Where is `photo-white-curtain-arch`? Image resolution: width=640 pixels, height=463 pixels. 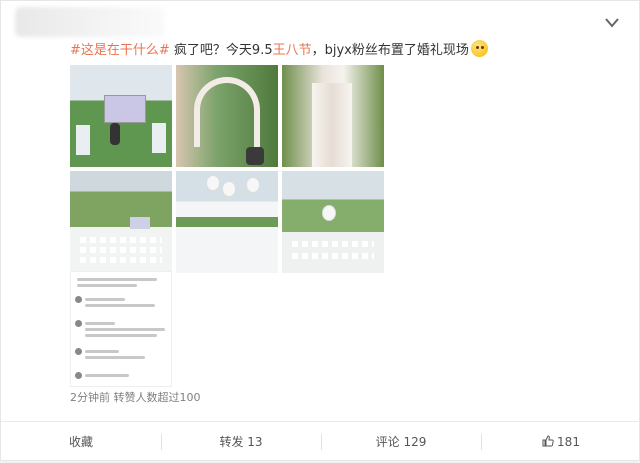 photo-white-curtain-arch is located at coordinates (333, 116).